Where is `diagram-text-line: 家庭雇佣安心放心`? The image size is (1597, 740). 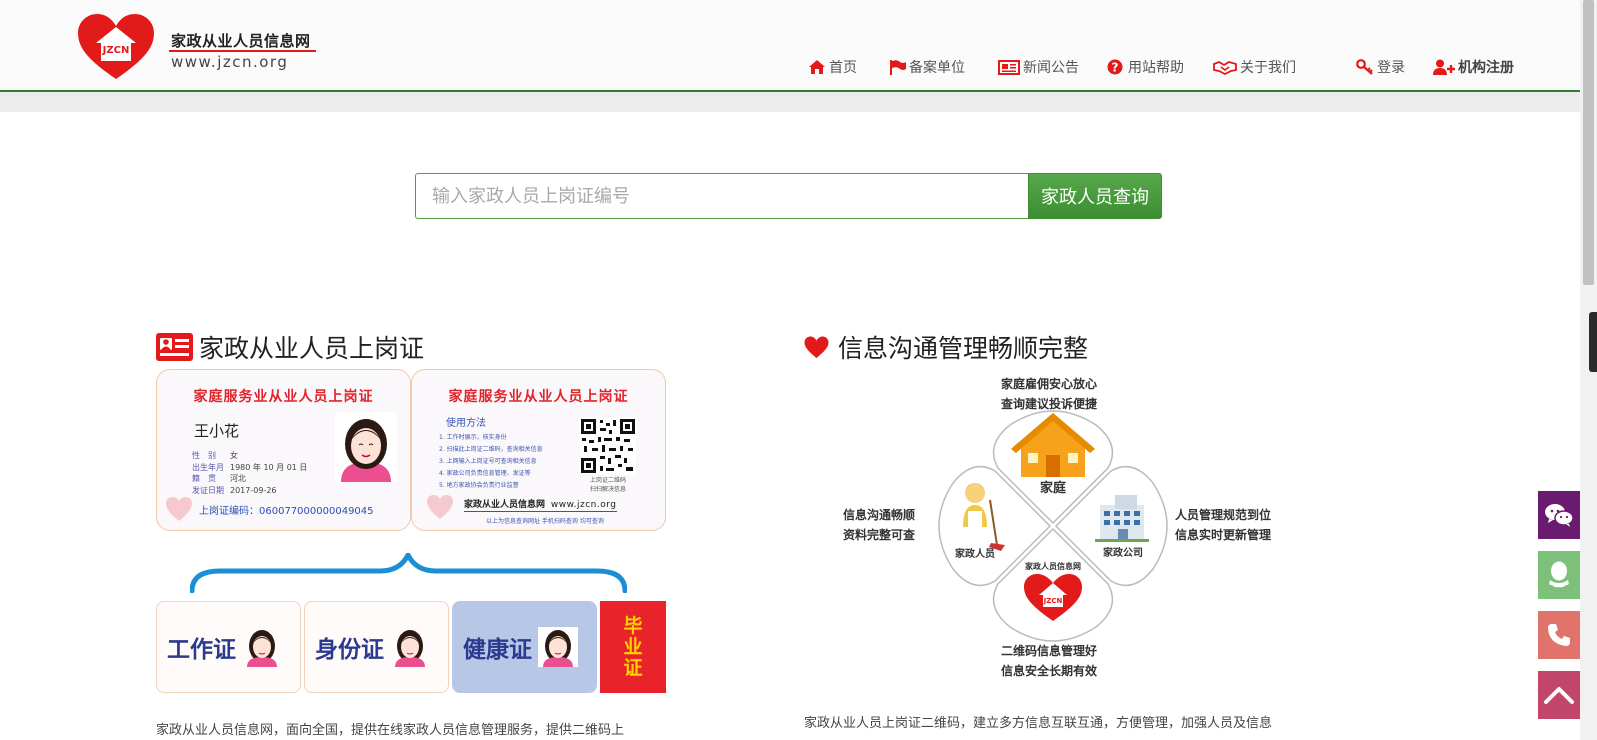
diagram-text-line: 家庭雇佣安心放心 is located at coordinates (1049, 384).